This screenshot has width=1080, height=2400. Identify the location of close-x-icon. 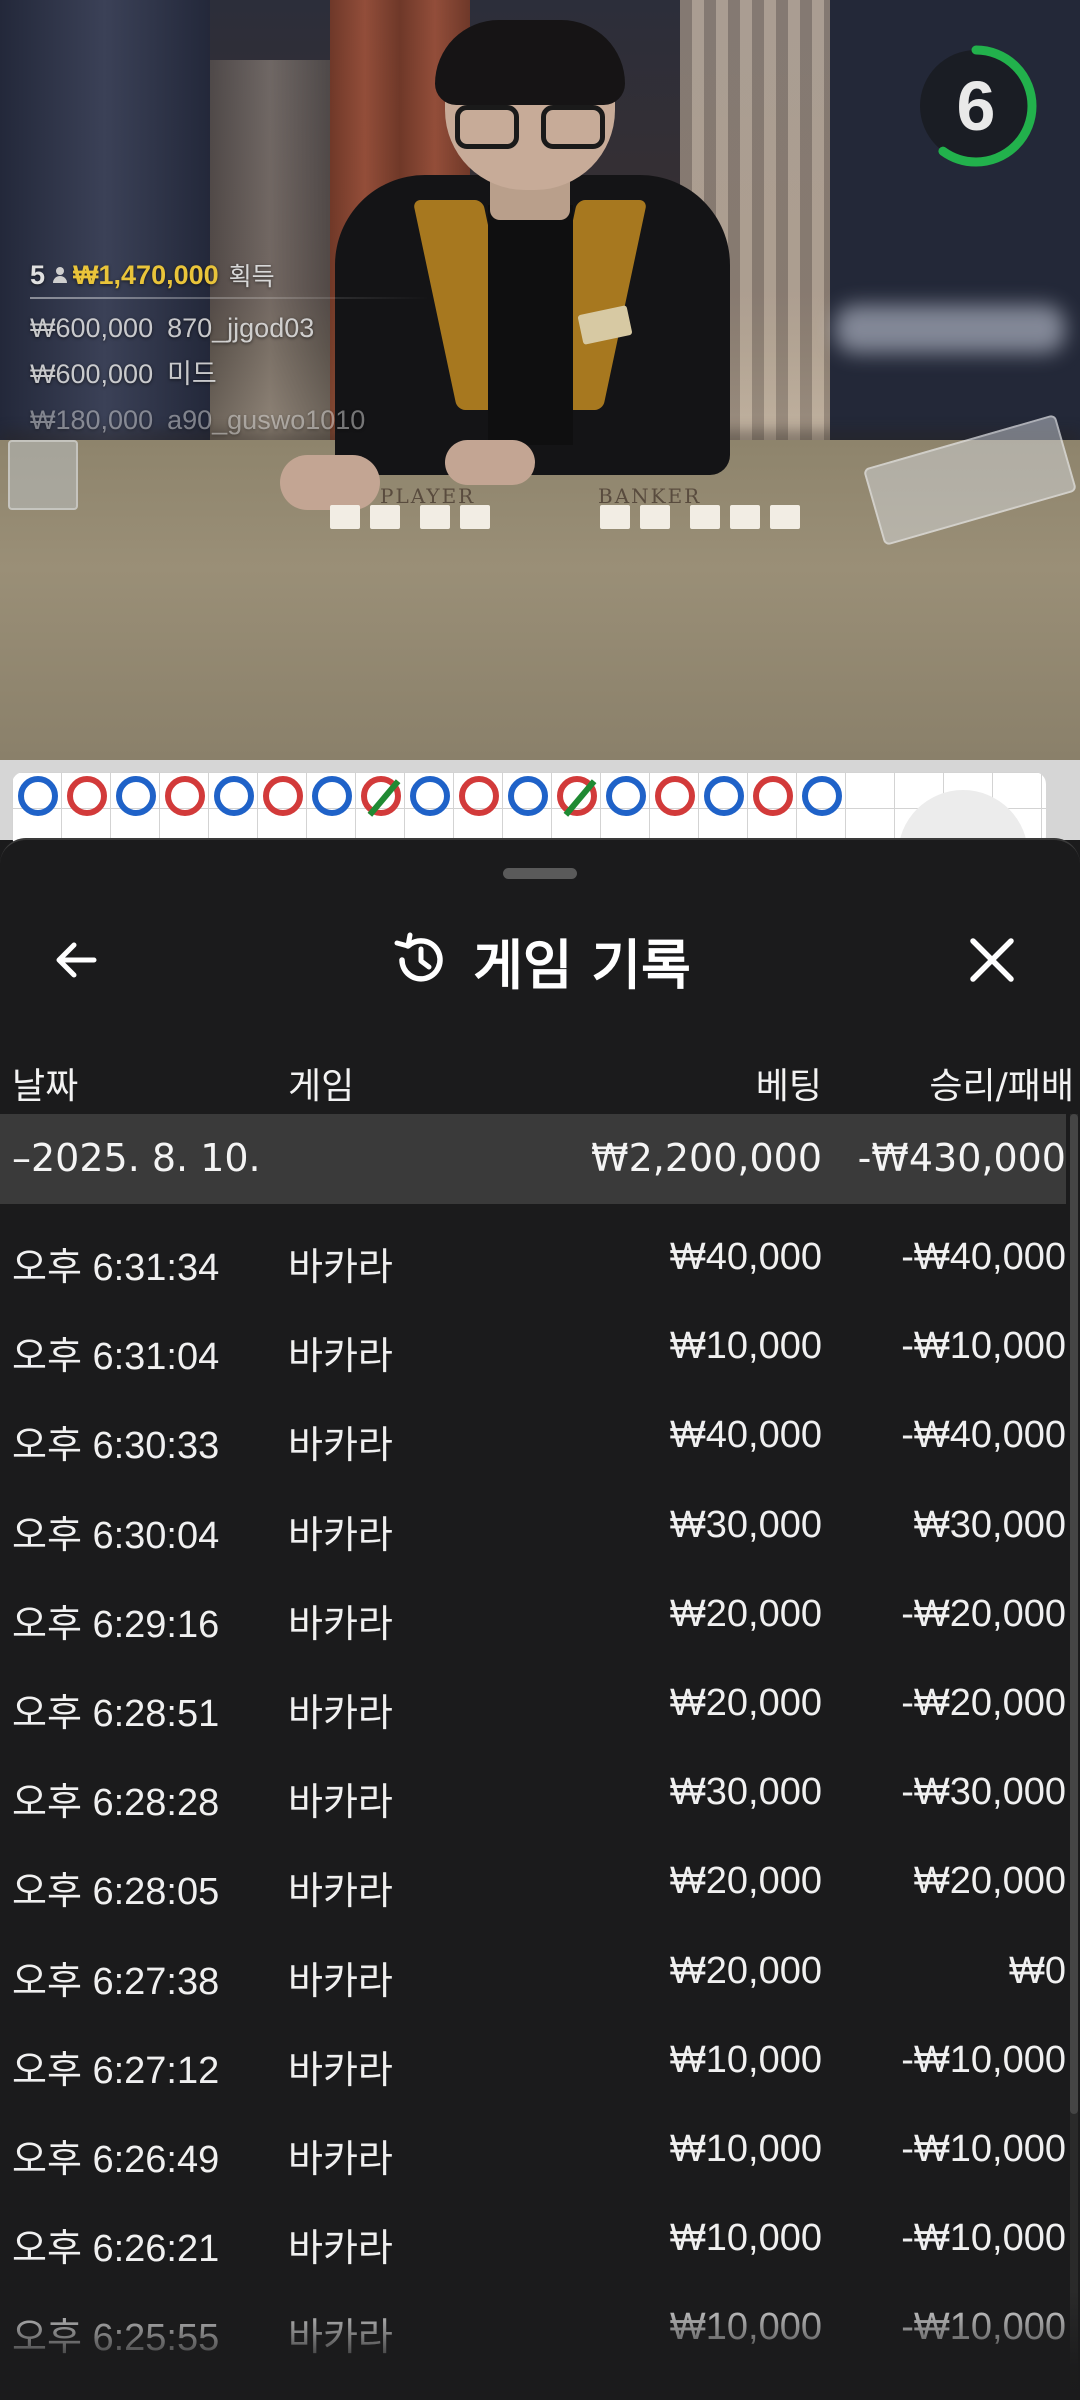
(992, 960).